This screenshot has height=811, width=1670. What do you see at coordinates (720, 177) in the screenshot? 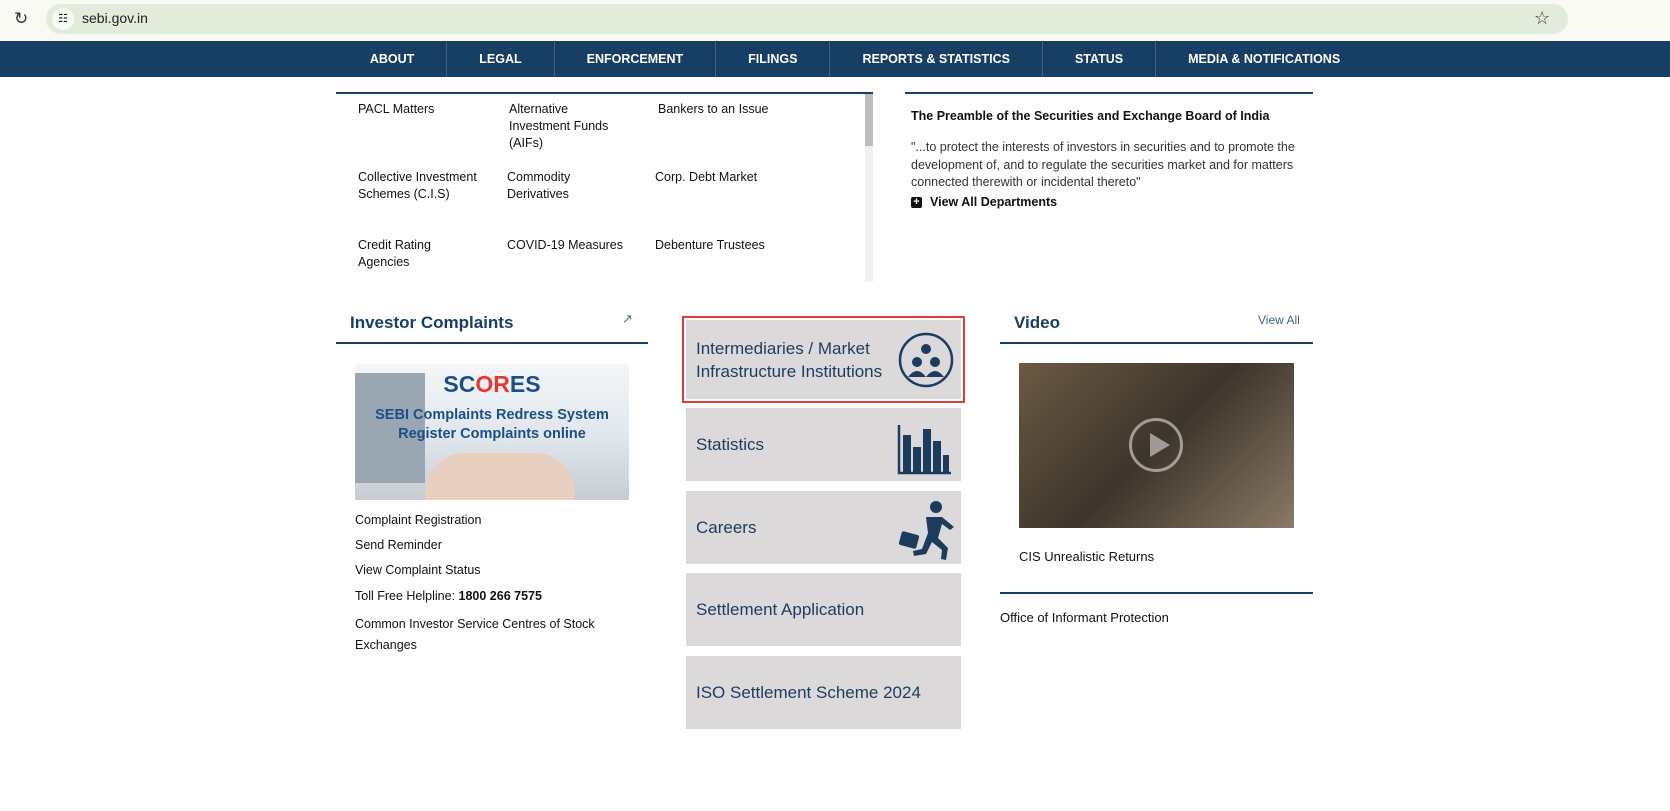
I see `dept-link: Corp. Debt Market` at bounding box center [720, 177].